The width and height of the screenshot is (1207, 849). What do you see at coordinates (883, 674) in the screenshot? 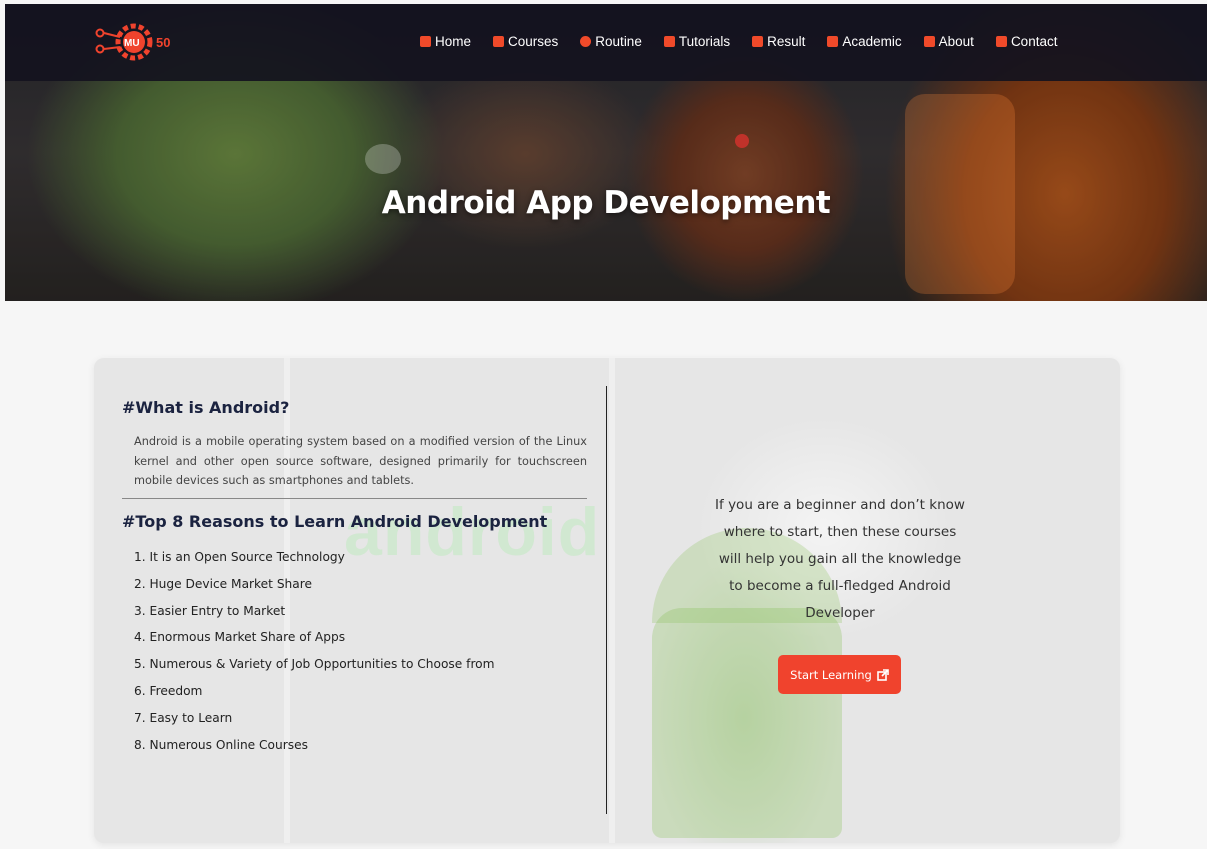
I see `external-link-icon` at bounding box center [883, 674].